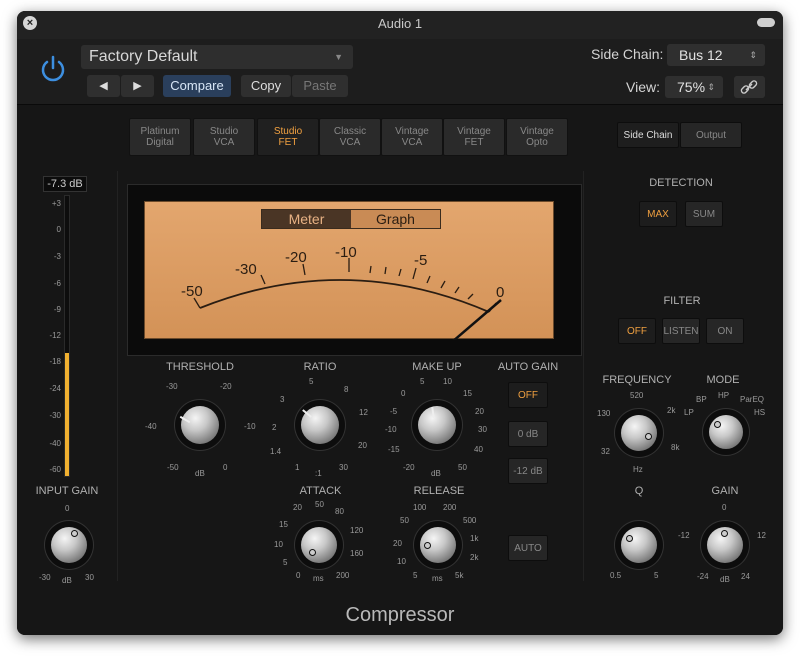 The image size is (800, 658). Describe the element at coordinates (67, 336) in the screenshot. I see `input-meter-track` at that location.